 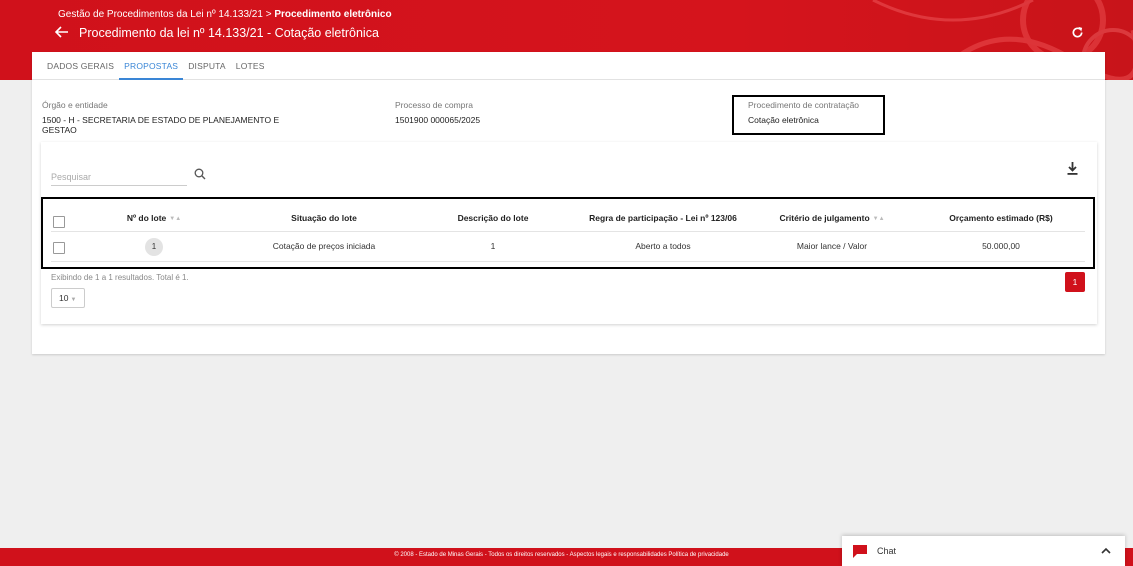 What do you see at coordinates (1001, 218) in the screenshot?
I see `col-header-orcamento: Orçamento estimado (R$)` at bounding box center [1001, 218].